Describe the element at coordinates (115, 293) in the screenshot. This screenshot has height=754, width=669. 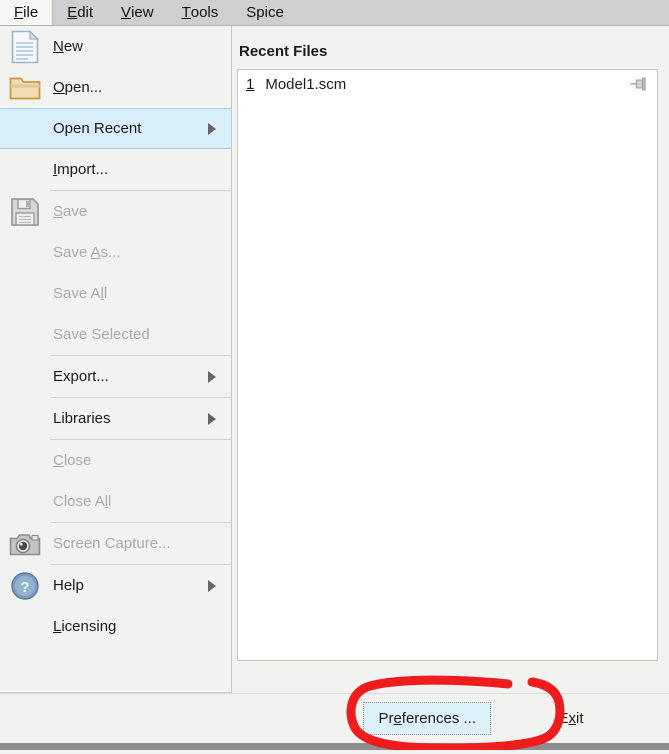
I see `menu-item-save-all: Save All` at that location.